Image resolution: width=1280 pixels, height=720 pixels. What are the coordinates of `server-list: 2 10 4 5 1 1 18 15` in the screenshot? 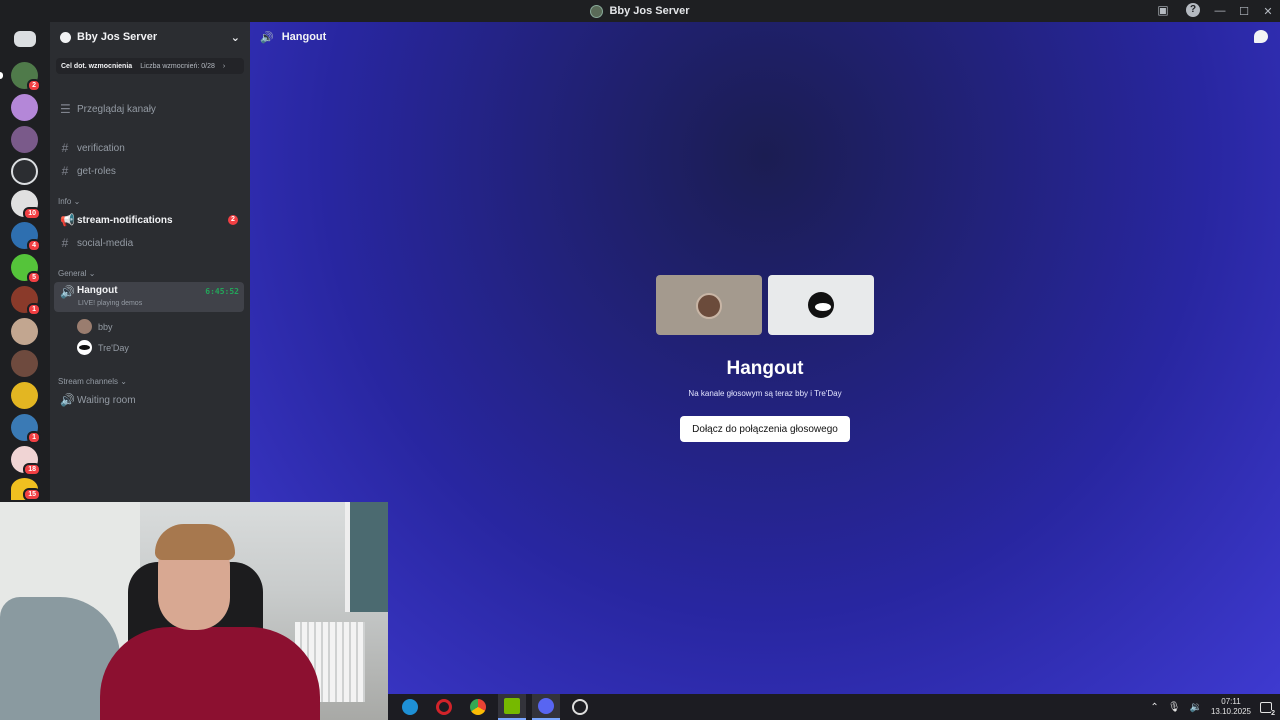 It's located at (25, 262).